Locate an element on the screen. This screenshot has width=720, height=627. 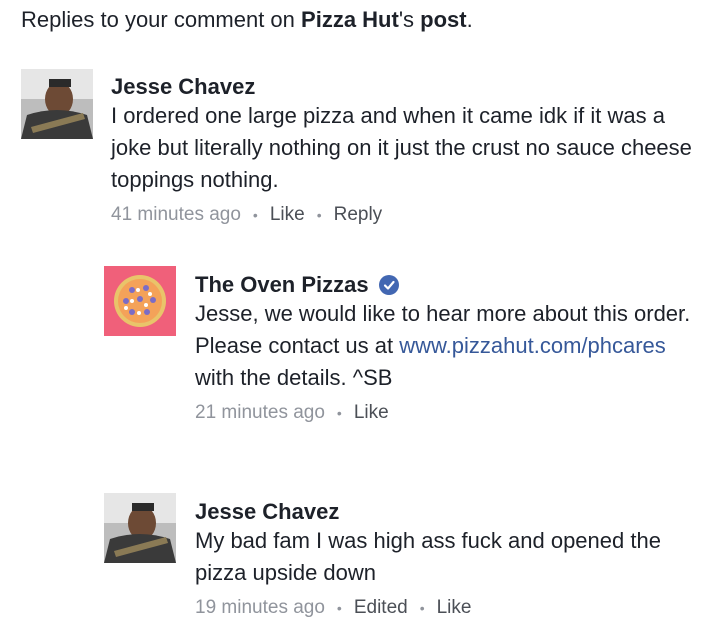
pizza-logo-icon is located at coordinates (140, 301).